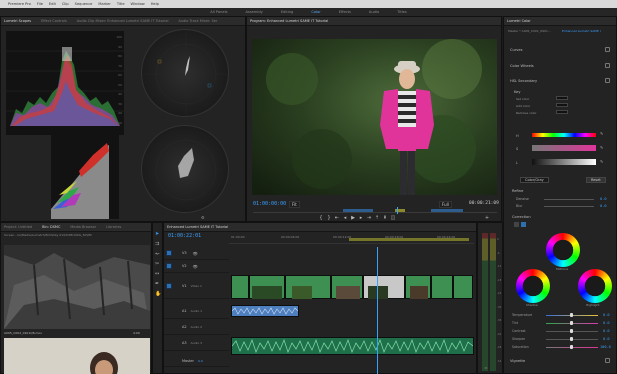 The height and width of the screenshot is (374, 617). I want to click on workspace-effects: Effects, so click(345, 12).